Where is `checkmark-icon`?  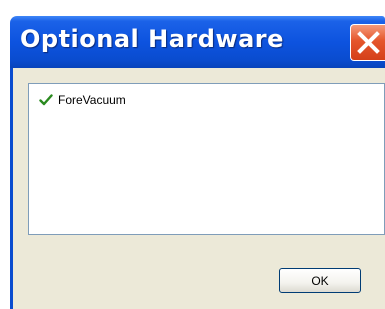 checkmark-icon is located at coordinates (46, 100).